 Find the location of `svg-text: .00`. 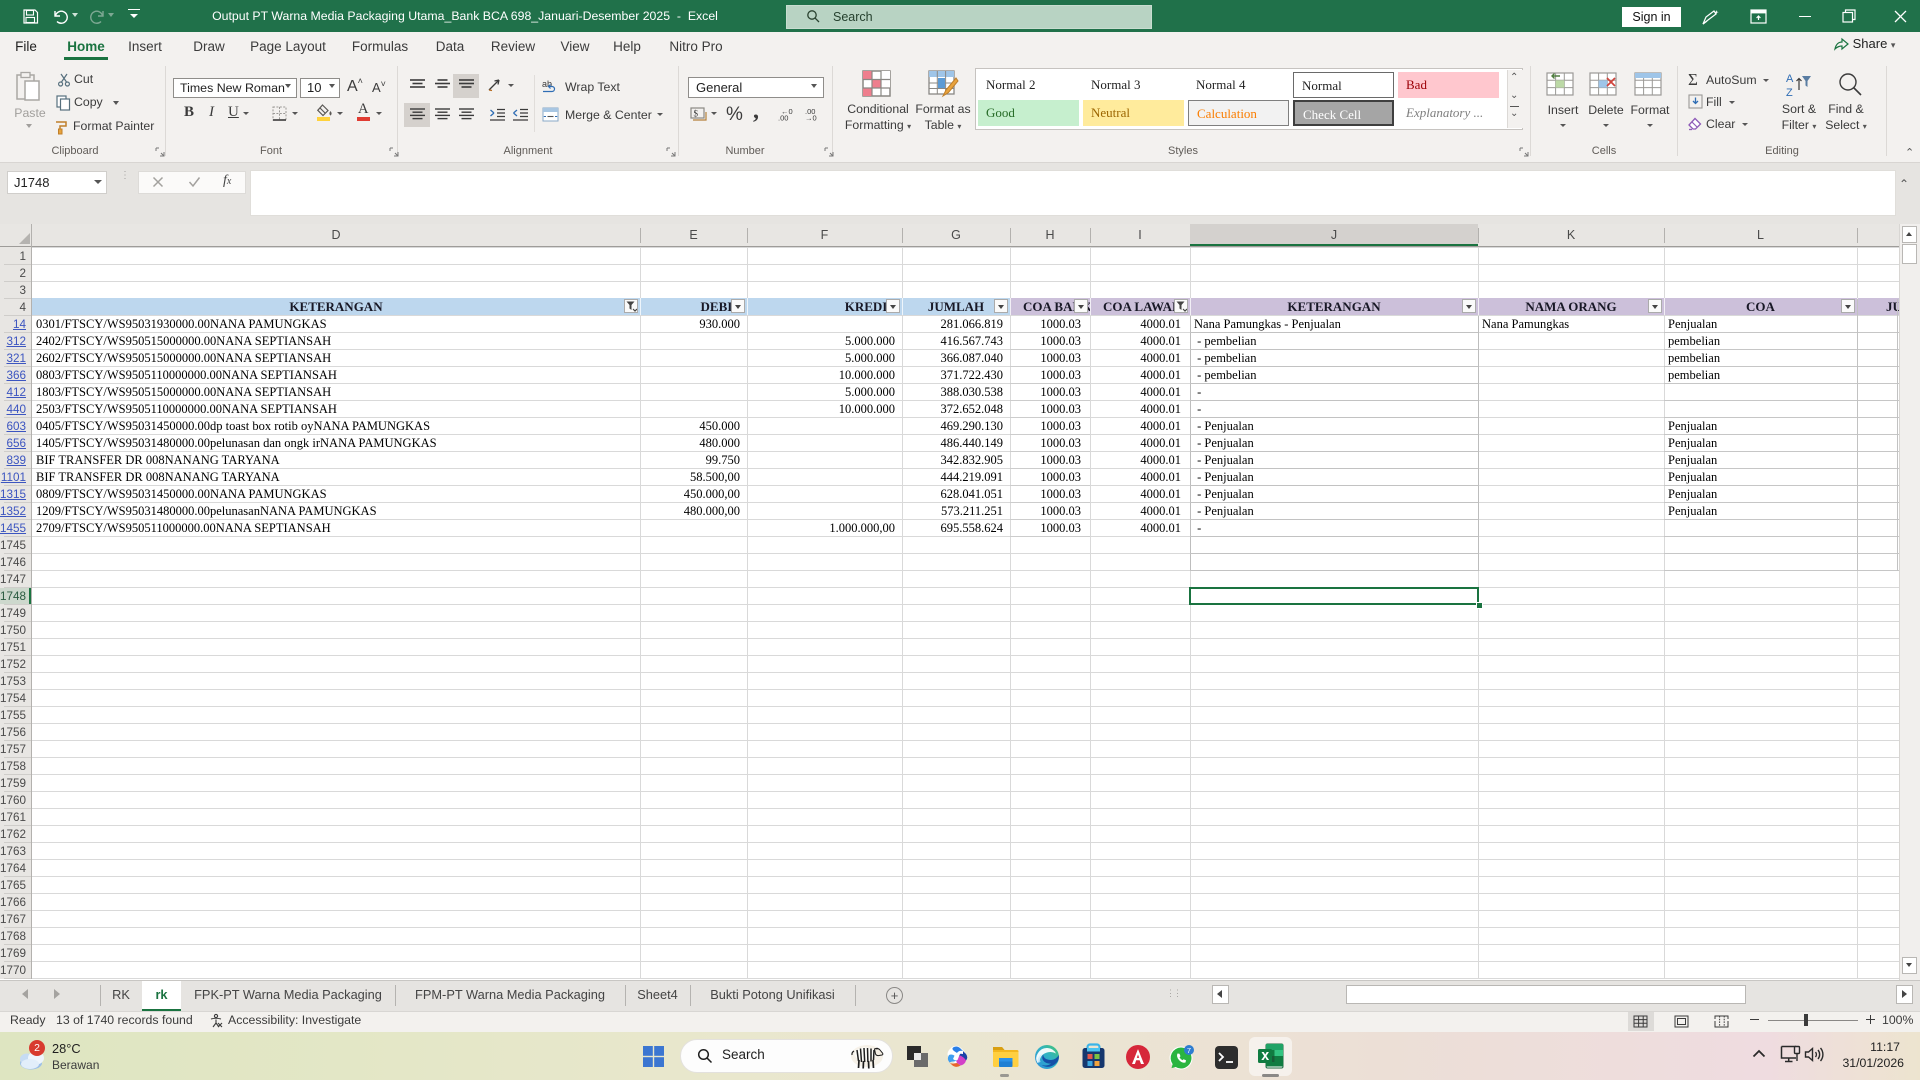

svg-text: .00 is located at coordinates (783, 118).